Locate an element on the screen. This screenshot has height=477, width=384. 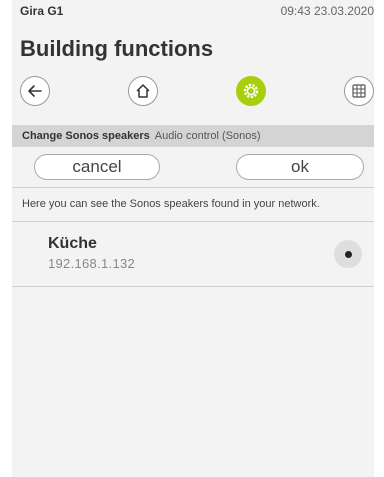
dialog-title: Change Sonos speakers is located at coordinates (86, 136).